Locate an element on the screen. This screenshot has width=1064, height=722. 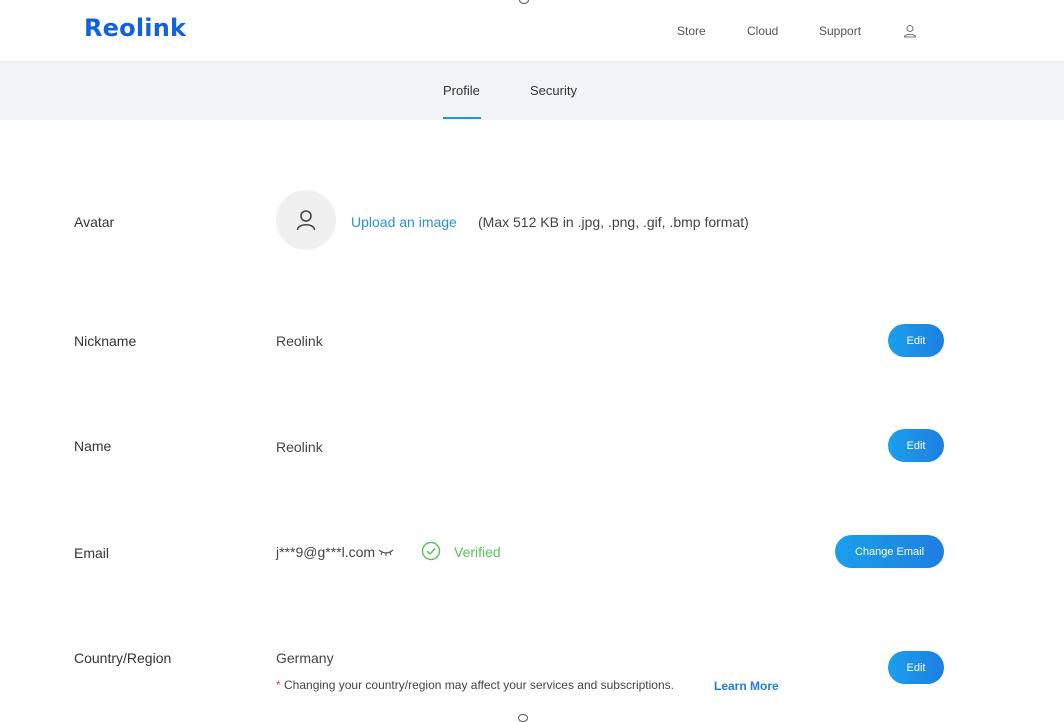
edit-nickname-button: Edit is located at coordinates (916, 340).